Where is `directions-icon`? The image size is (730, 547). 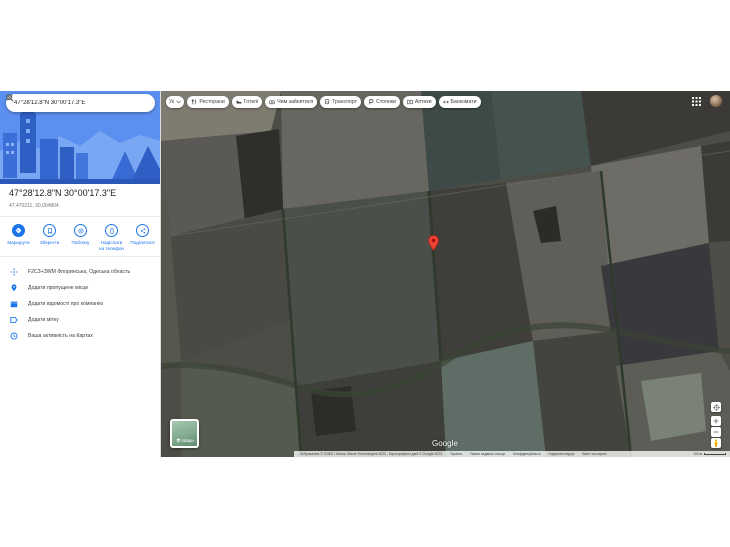
directions-icon is located at coordinates (18, 230).